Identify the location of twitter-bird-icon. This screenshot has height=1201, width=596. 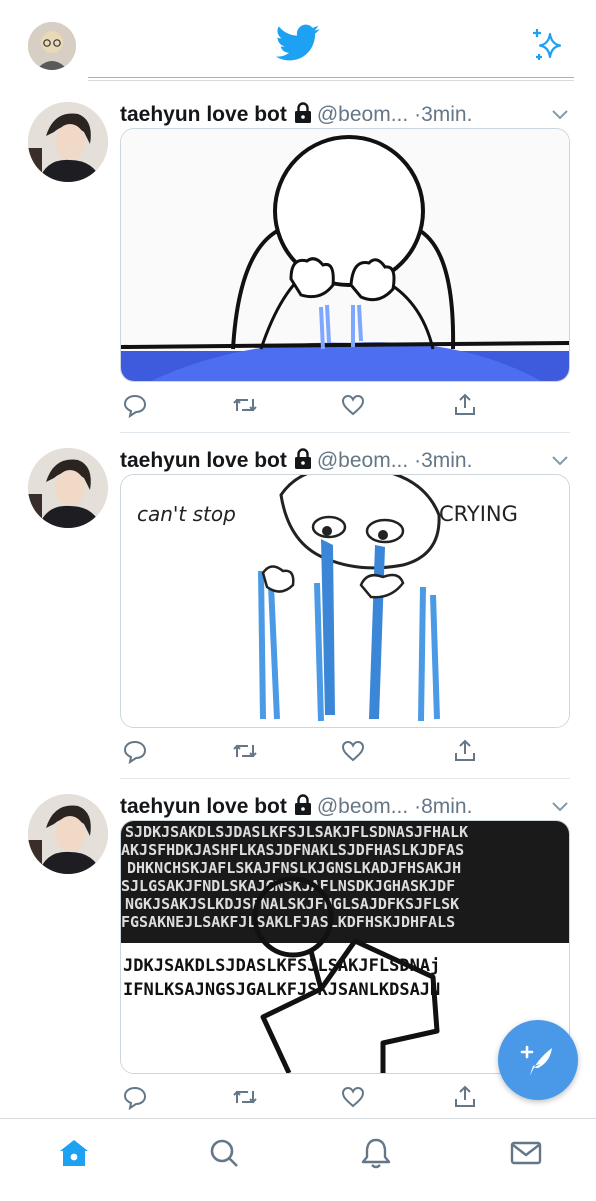
(298, 43).